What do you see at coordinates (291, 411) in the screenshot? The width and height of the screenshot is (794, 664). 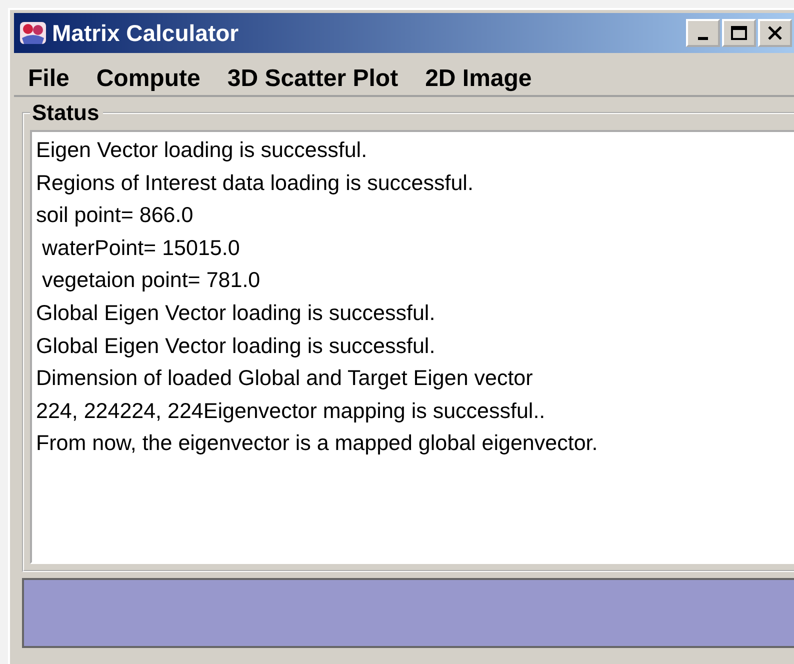 I see `log-line: 224, 224224, 224Eigenvector mapping is successful..` at bounding box center [291, 411].